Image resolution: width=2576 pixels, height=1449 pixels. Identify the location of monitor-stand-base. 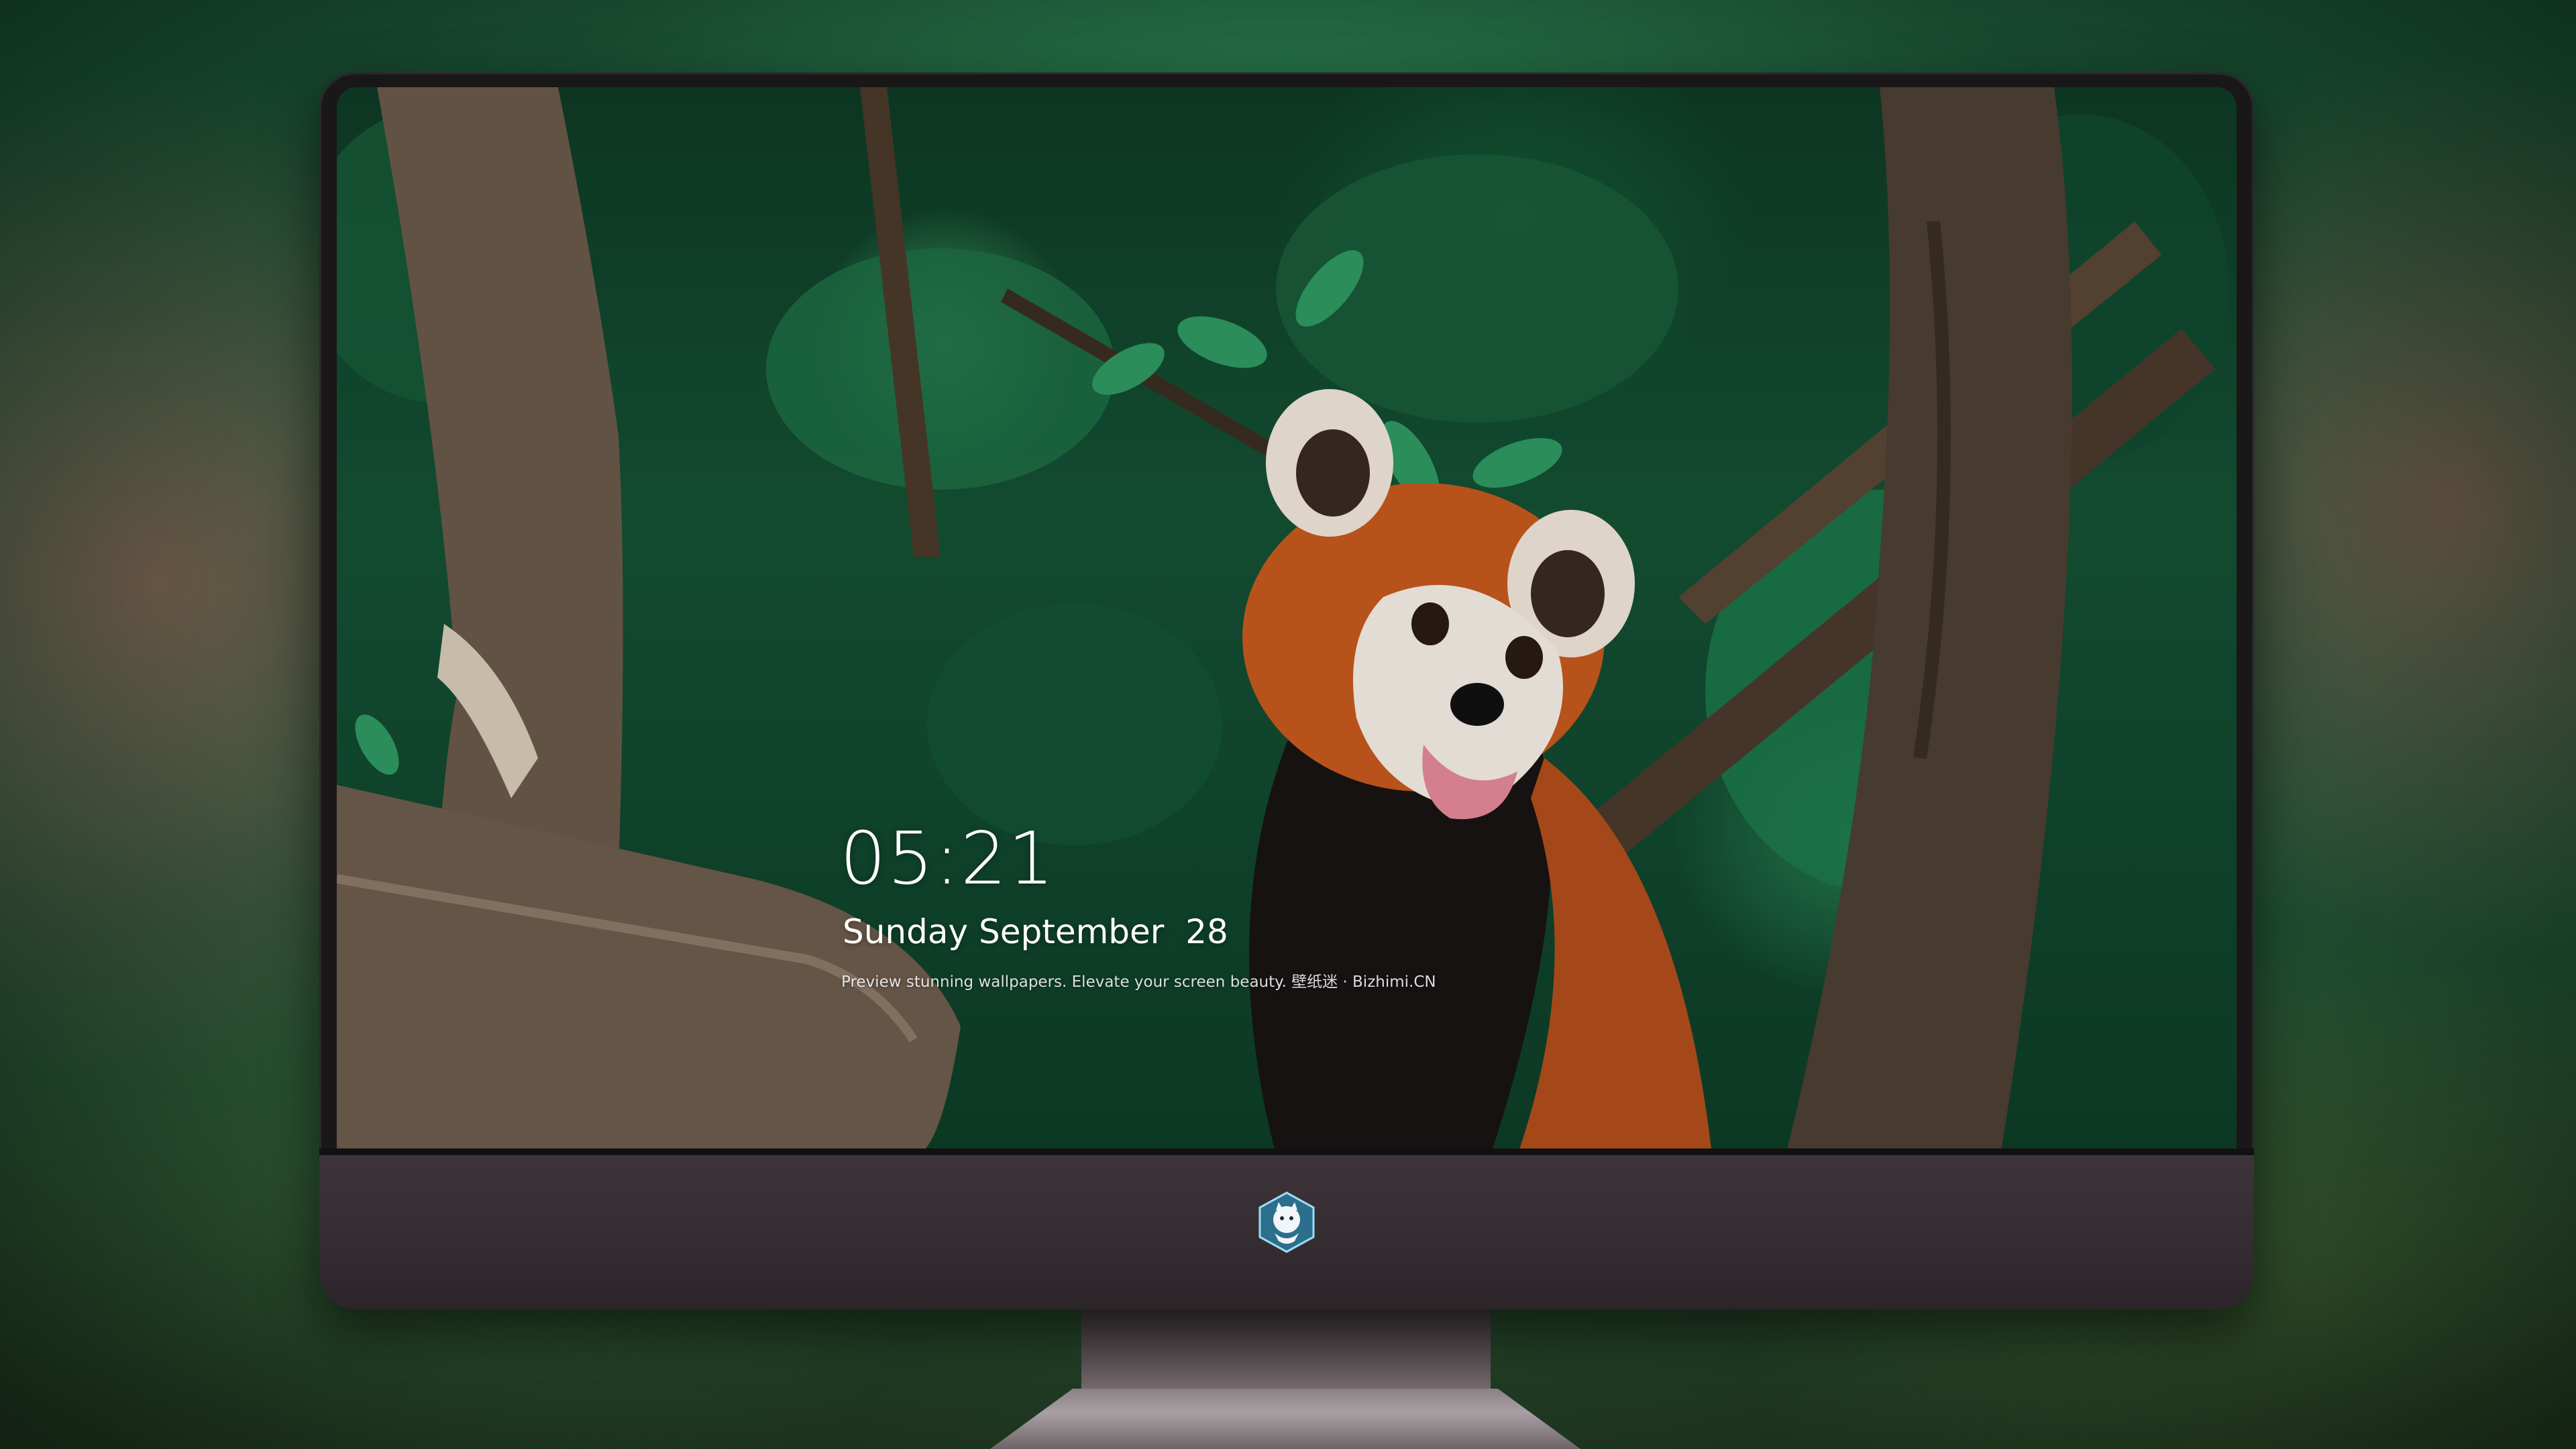
(1285, 1419).